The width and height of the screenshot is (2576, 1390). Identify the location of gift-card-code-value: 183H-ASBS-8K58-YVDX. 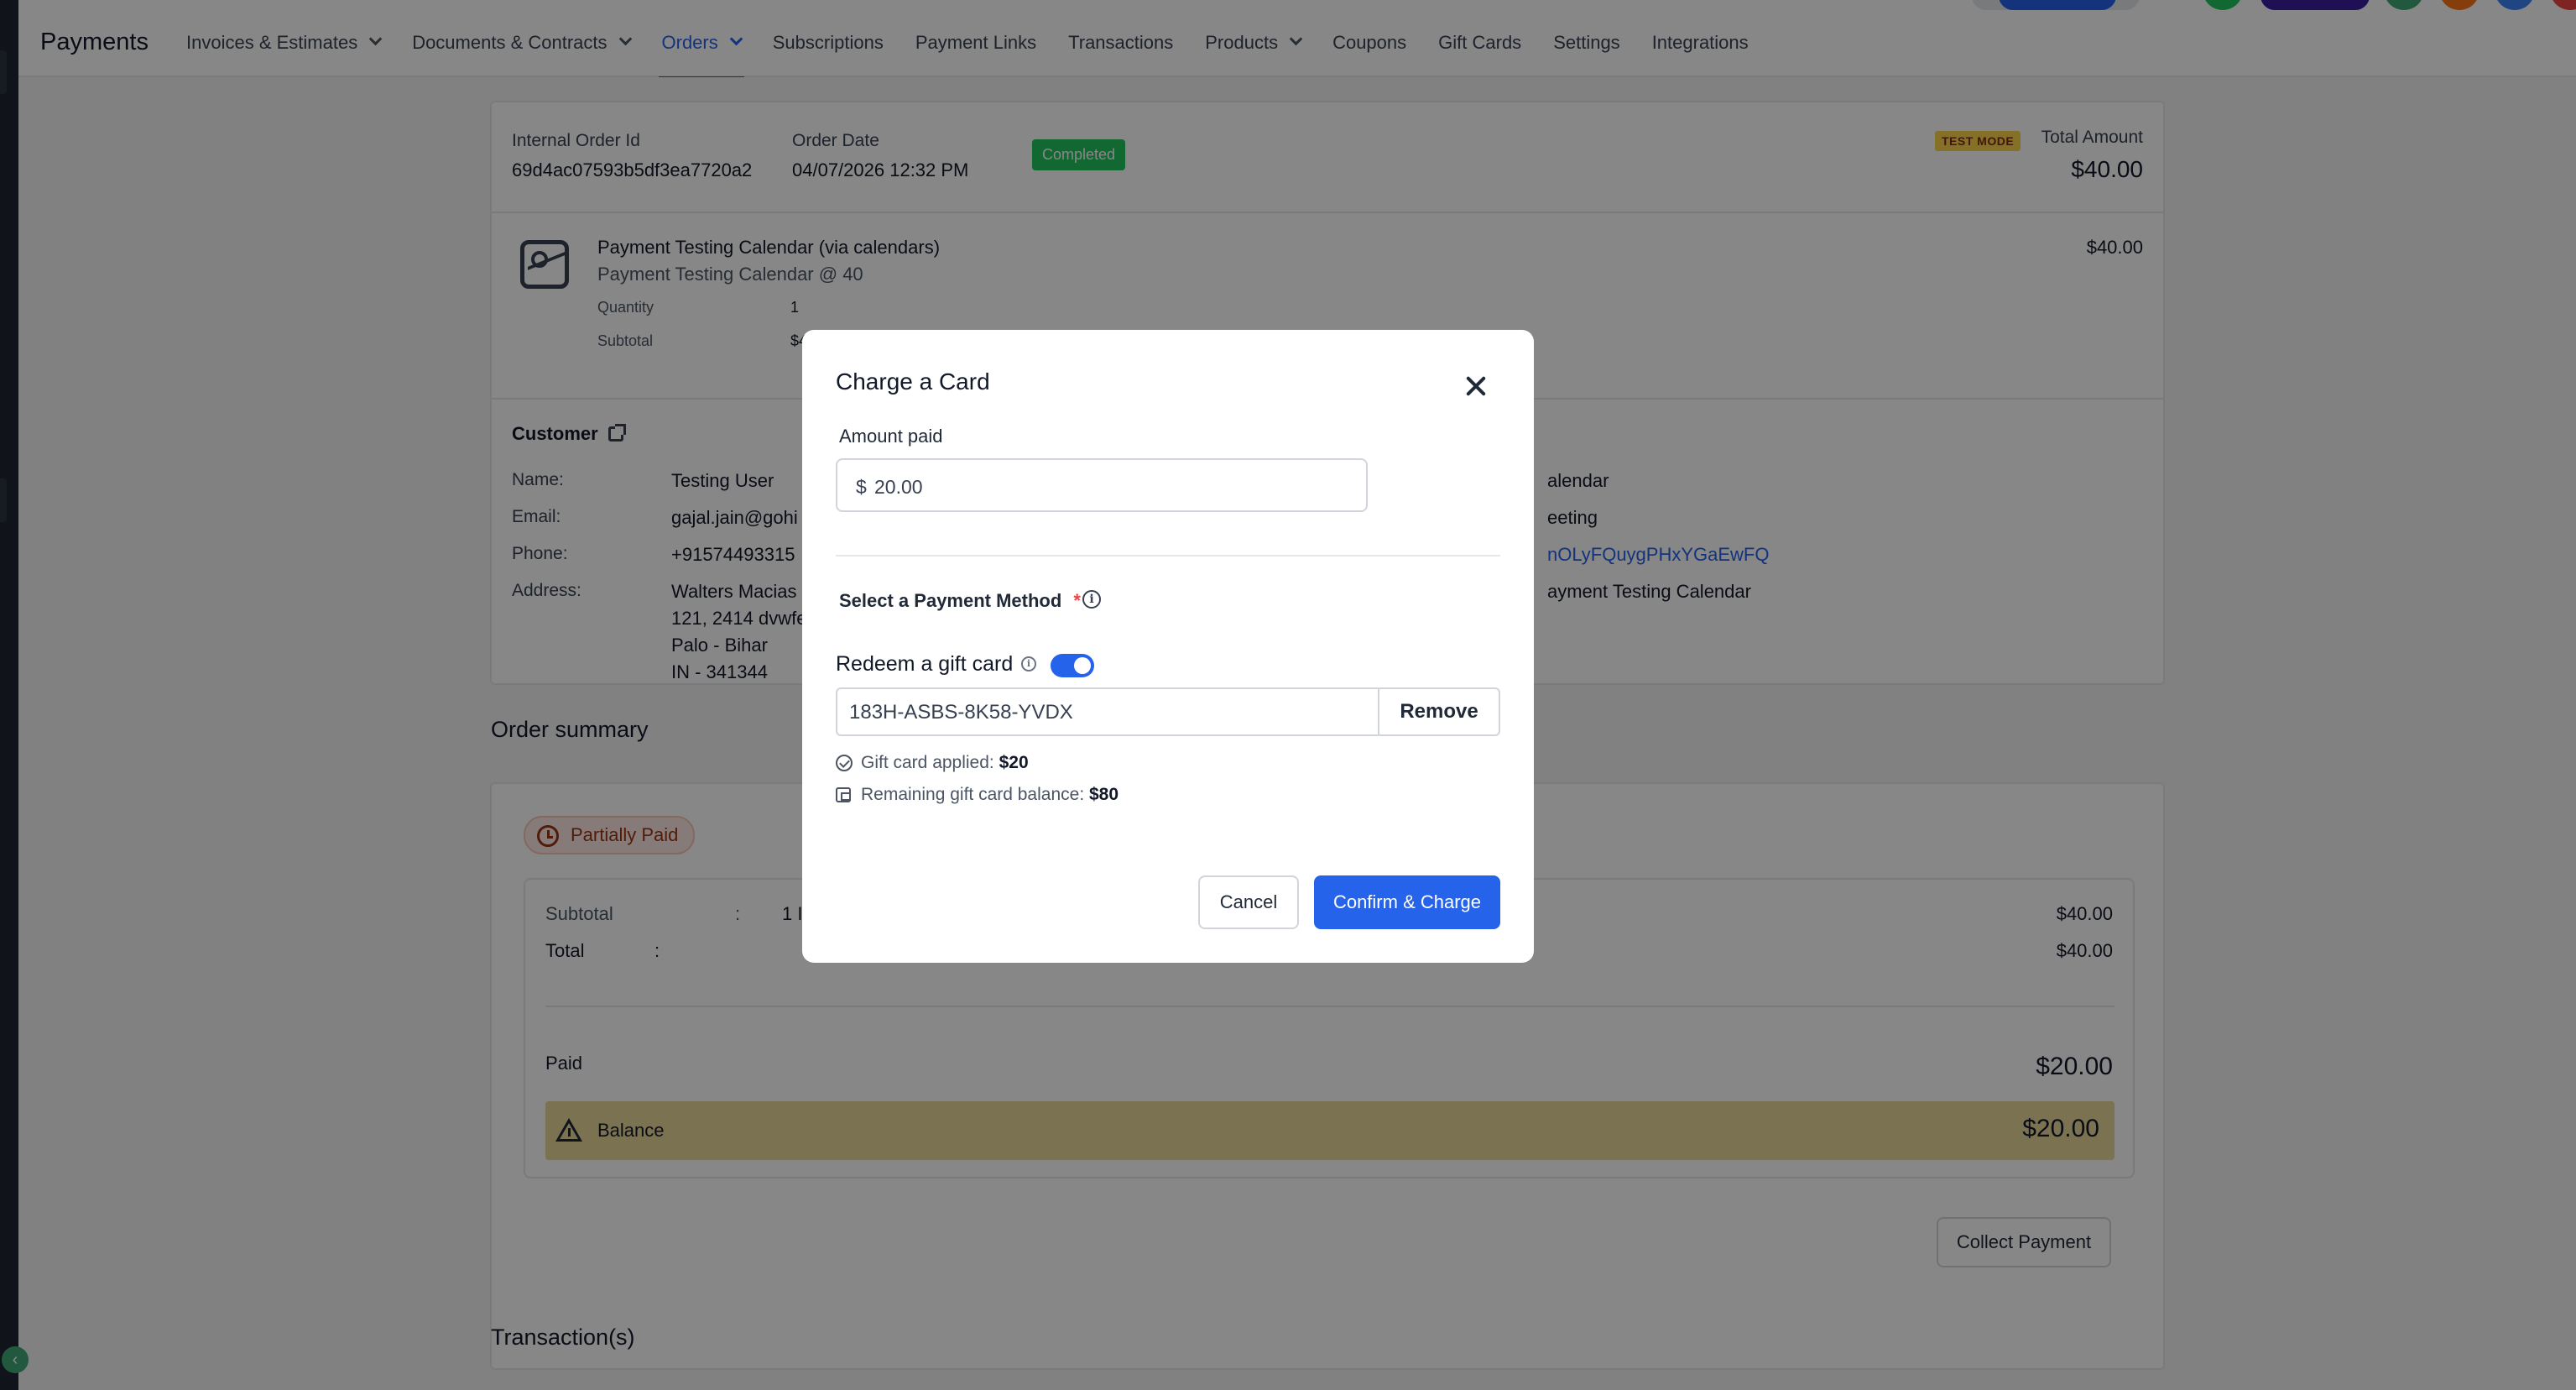
(961, 712).